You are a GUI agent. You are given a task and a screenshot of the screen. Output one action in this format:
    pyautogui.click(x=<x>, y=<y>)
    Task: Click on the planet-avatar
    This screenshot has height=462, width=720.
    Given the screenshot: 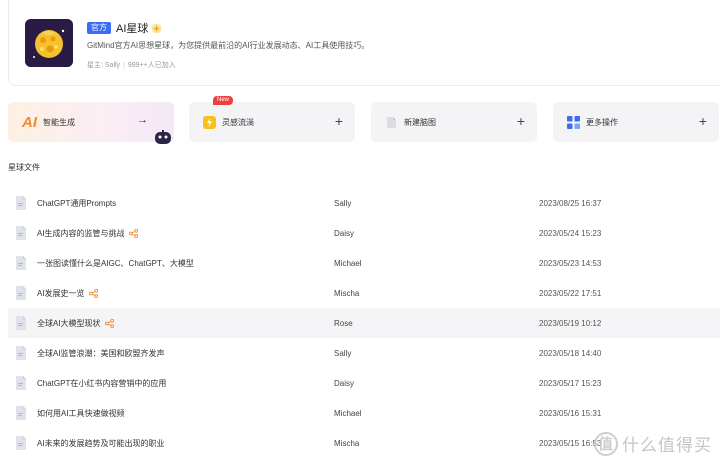 What is the action you would take?
    pyautogui.click(x=49, y=43)
    